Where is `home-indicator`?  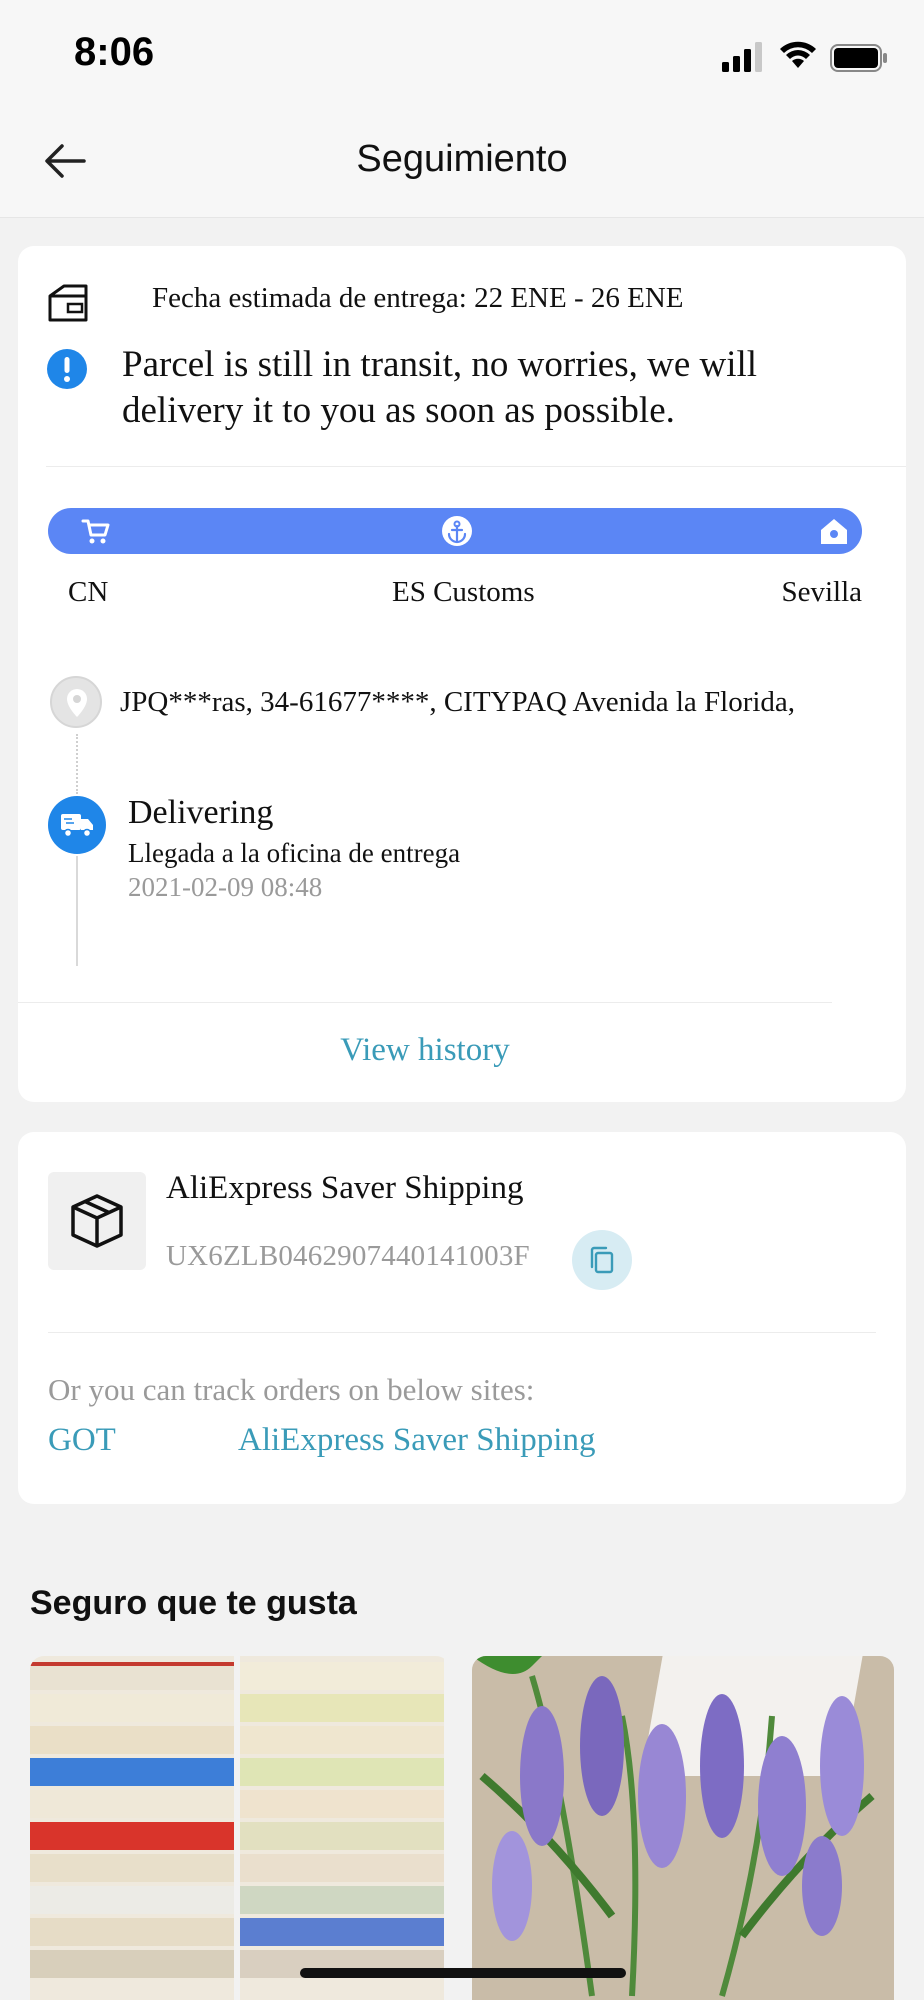 home-indicator is located at coordinates (463, 1973).